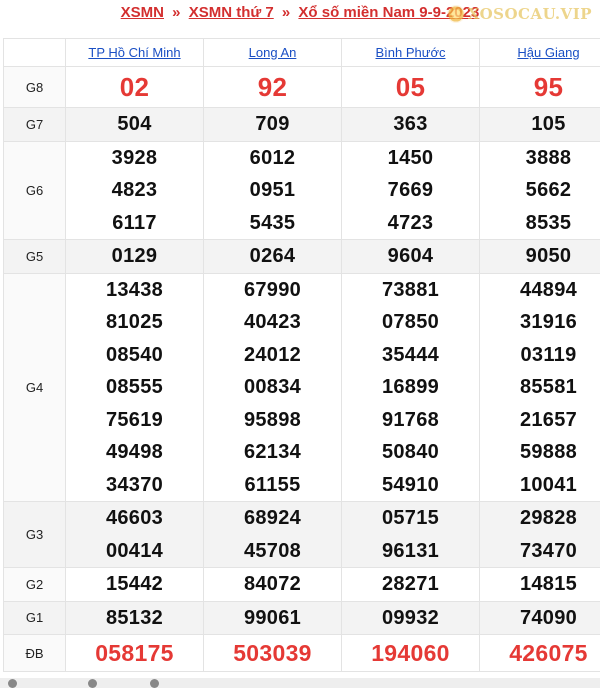 This screenshot has width=600, height=688. I want to click on prize-number: 5662, so click(548, 190).